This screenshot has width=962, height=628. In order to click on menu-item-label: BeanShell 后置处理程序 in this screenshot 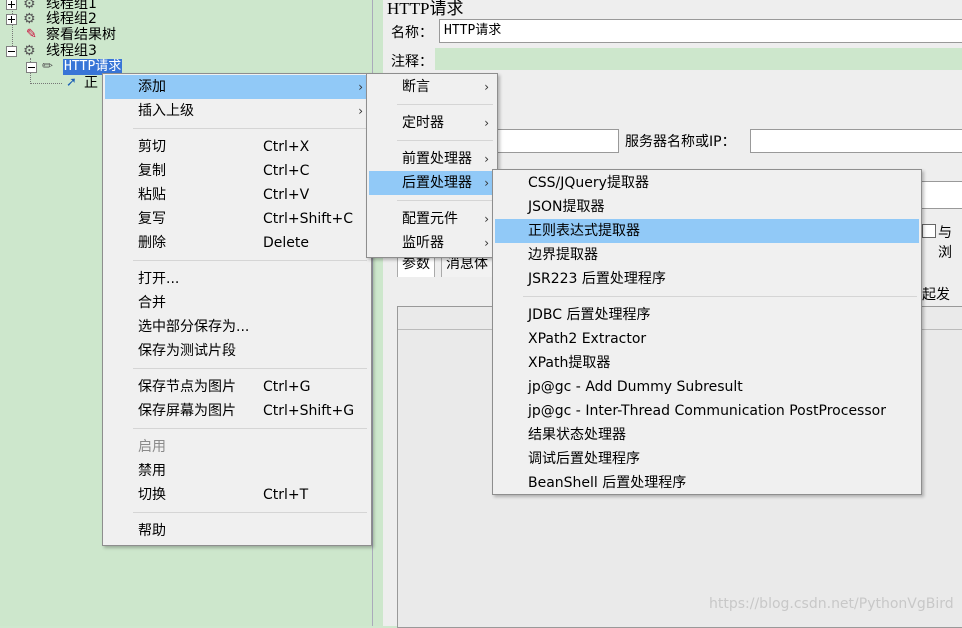, I will do `click(607, 483)`.